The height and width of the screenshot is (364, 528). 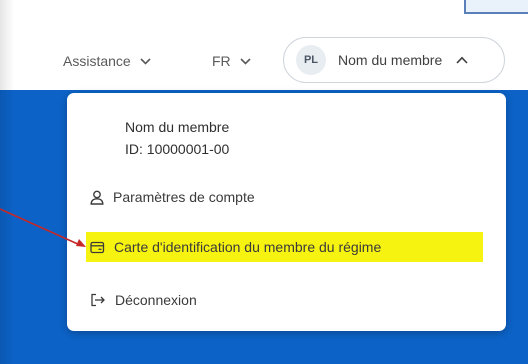 What do you see at coordinates (231, 61) in the screenshot?
I see `language-selector: FR` at bounding box center [231, 61].